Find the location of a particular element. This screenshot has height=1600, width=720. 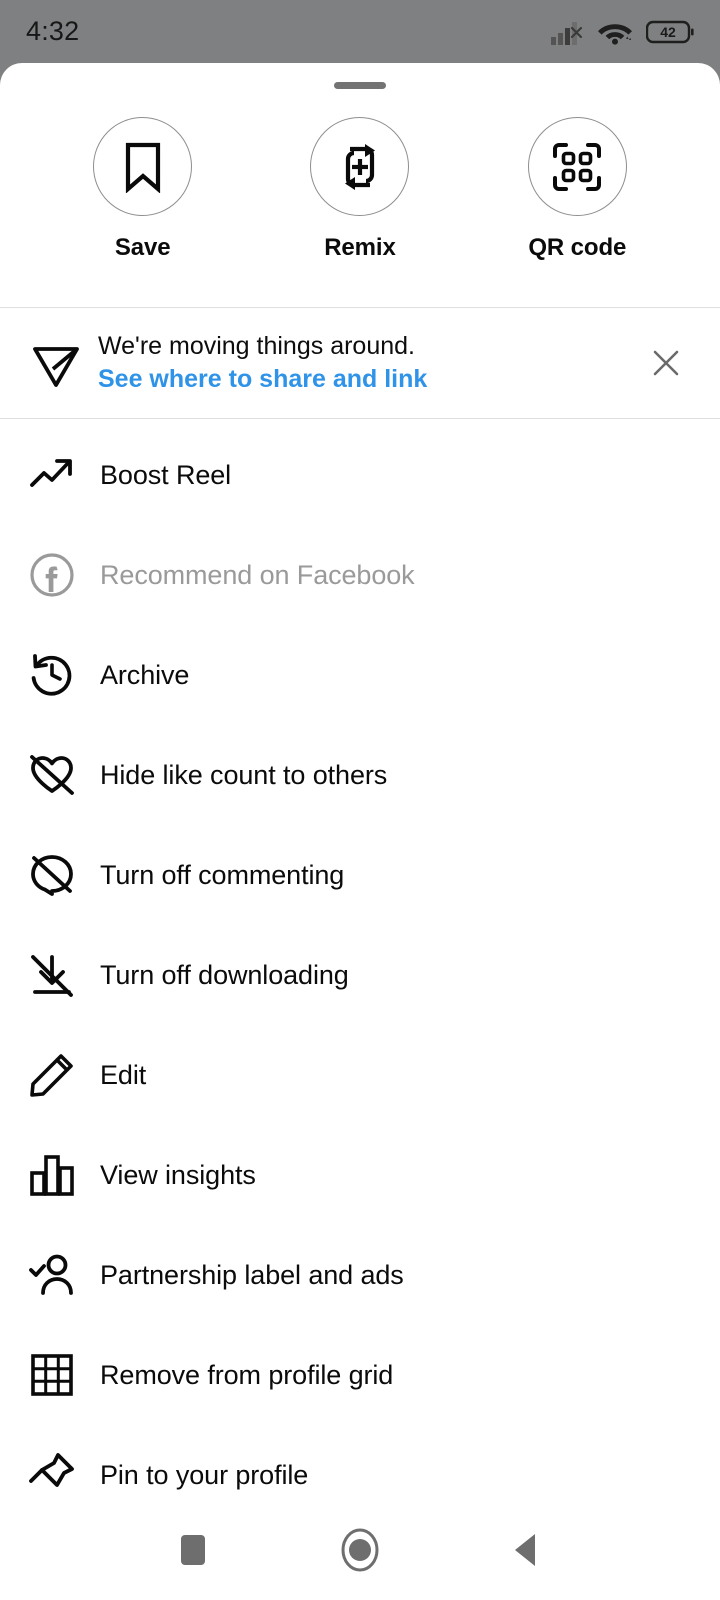

status-icons: 42 is located at coordinates (622, 32).